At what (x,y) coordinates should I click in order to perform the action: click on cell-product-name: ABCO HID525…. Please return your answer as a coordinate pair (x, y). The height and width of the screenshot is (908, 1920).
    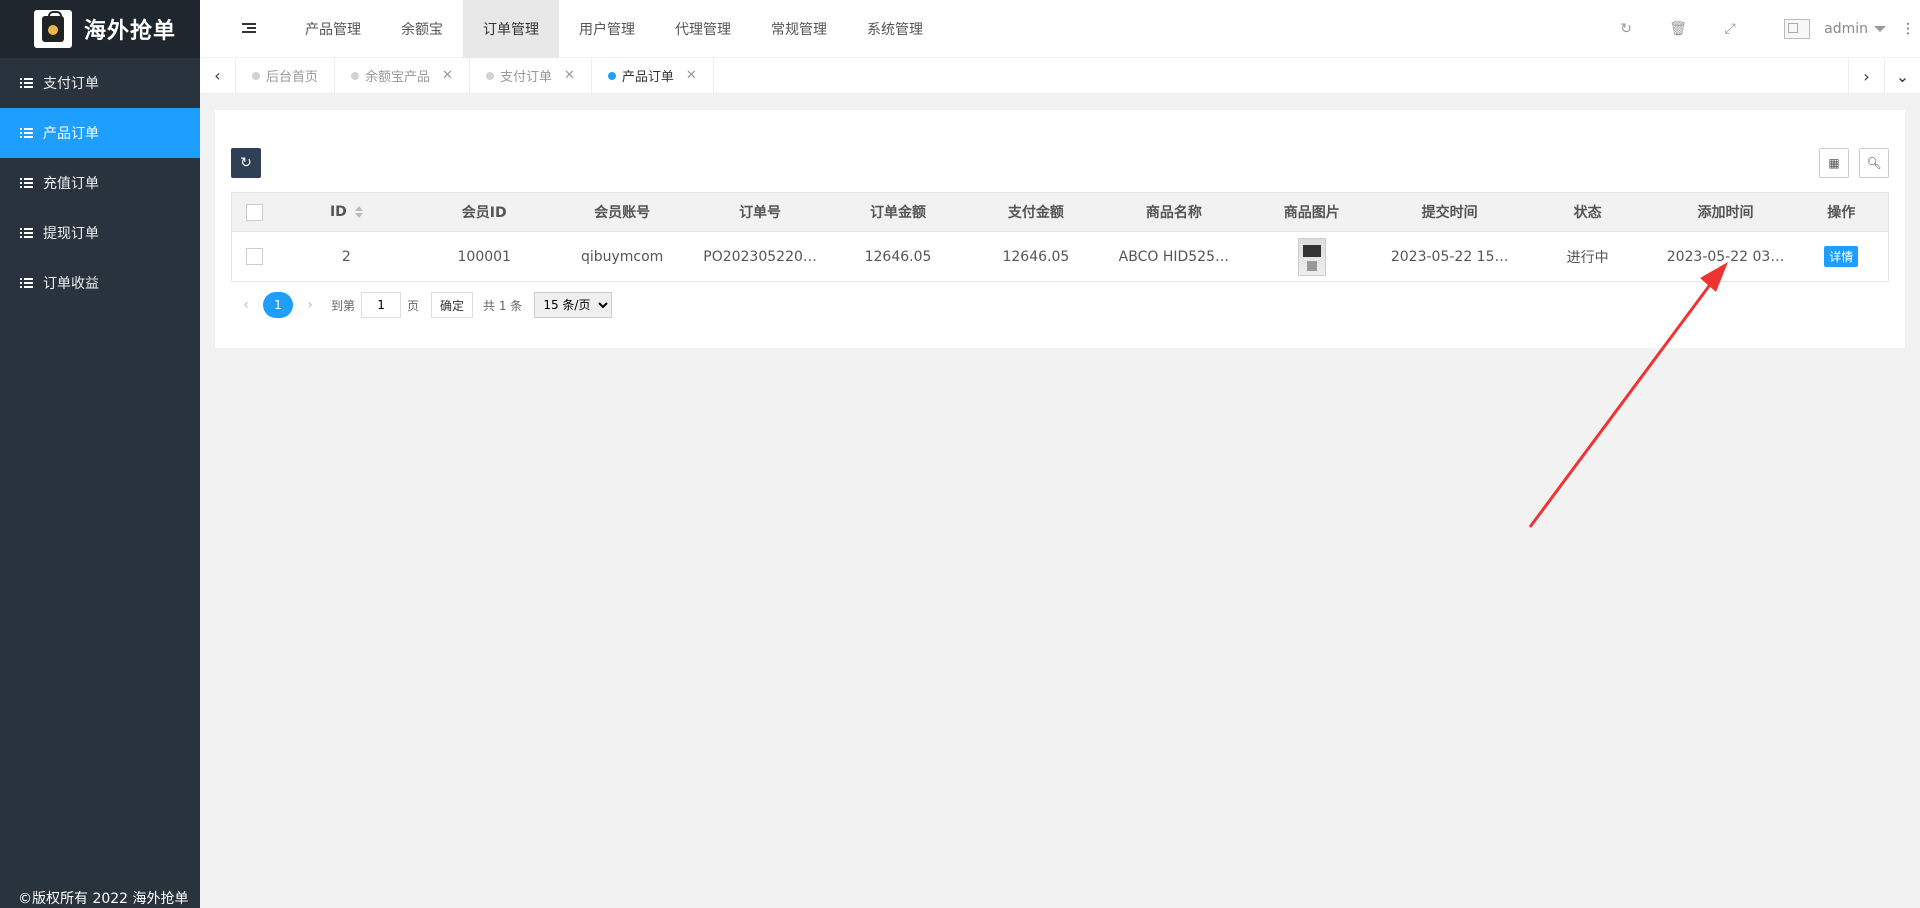
    Looking at the image, I should click on (1173, 256).